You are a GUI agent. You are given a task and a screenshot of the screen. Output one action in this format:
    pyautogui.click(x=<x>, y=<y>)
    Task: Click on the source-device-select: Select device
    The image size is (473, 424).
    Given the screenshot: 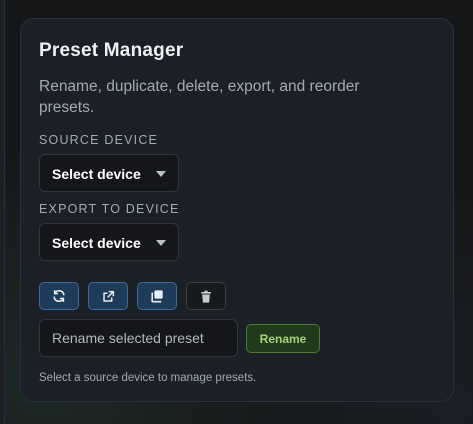 What is the action you would take?
    pyautogui.click(x=109, y=173)
    